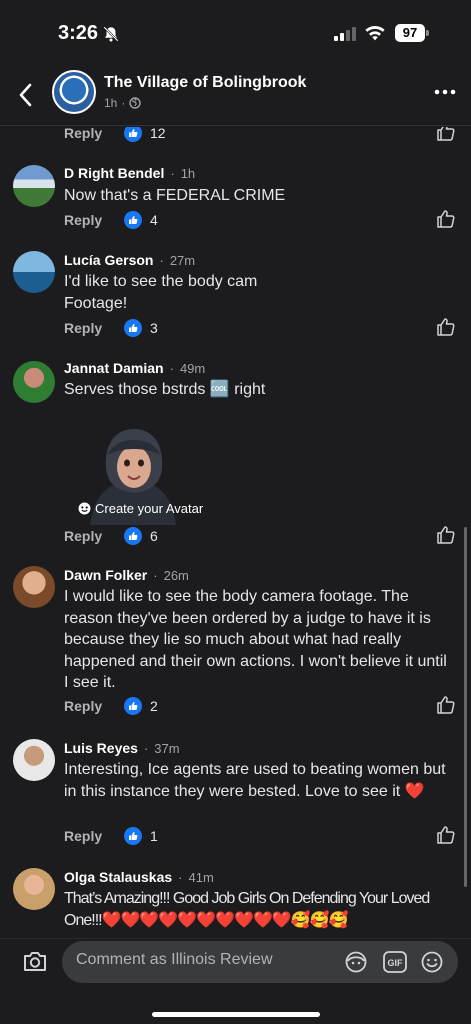  Describe the element at coordinates (375, 33) in the screenshot. I see `wifi-icon` at that location.